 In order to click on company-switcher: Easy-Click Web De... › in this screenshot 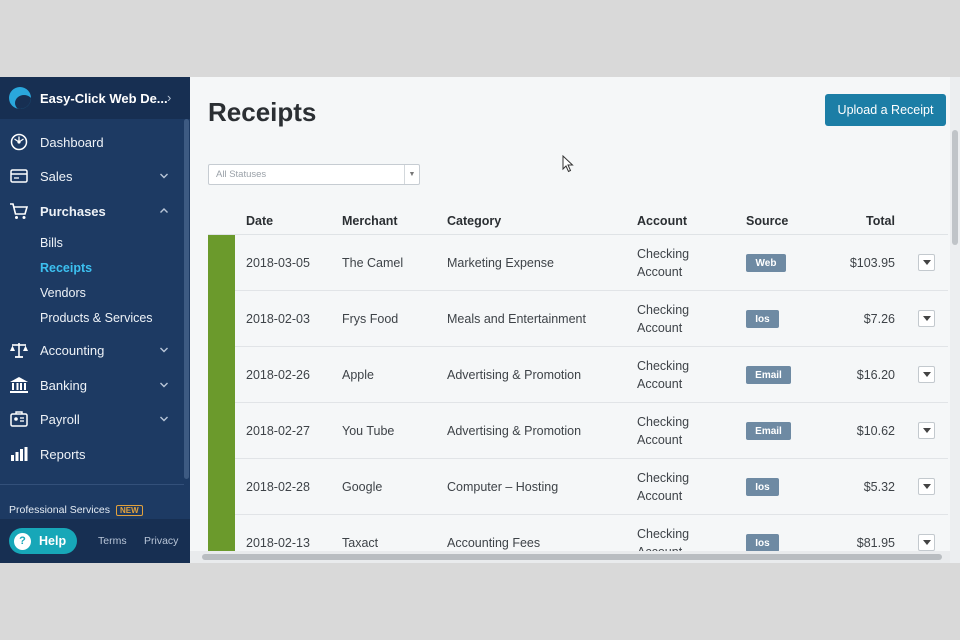, I will do `click(95, 98)`.